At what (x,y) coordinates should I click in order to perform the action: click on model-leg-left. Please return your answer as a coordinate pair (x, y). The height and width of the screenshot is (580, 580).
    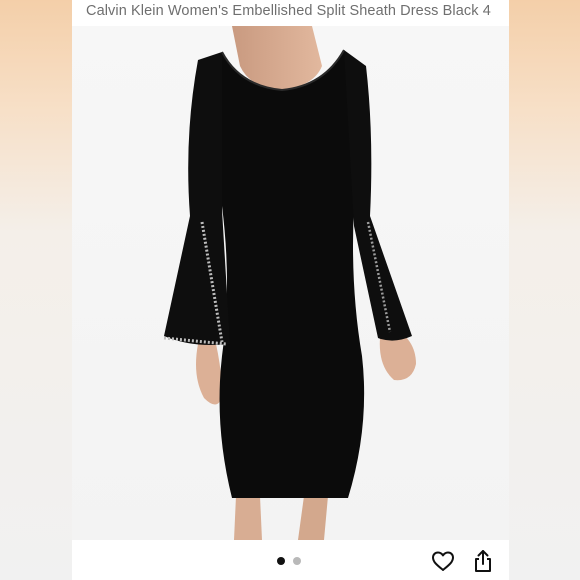
    Looking at the image, I should click on (248, 518).